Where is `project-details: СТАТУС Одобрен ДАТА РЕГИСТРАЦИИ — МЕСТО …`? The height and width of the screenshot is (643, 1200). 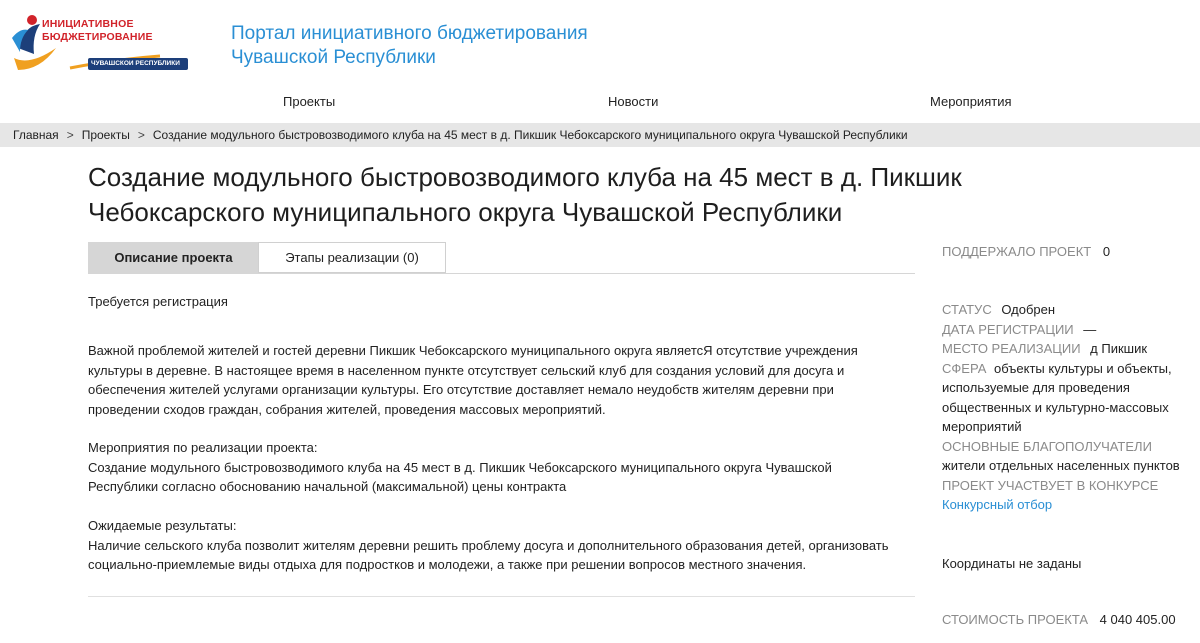
project-details: СТАТУС Одобрен ДАТА РЕГИСТРАЦИИ — МЕСТО … is located at coordinates (1064, 407).